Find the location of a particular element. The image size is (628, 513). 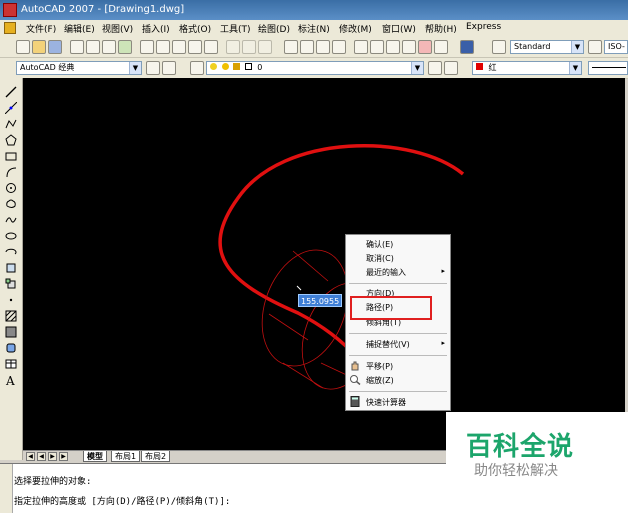

menu-item-confirm: 确认(E) is located at coordinates (379, 244).